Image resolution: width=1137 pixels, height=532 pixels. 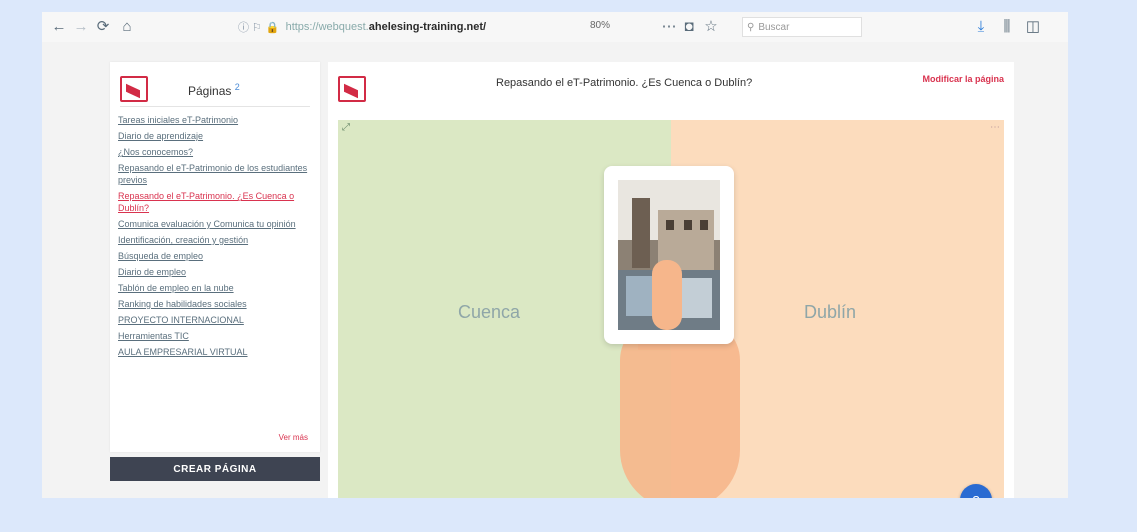 What do you see at coordinates (600, 25) in the screenshot?
I see `zoom-level: 80%` at bounding box center [600, 25].